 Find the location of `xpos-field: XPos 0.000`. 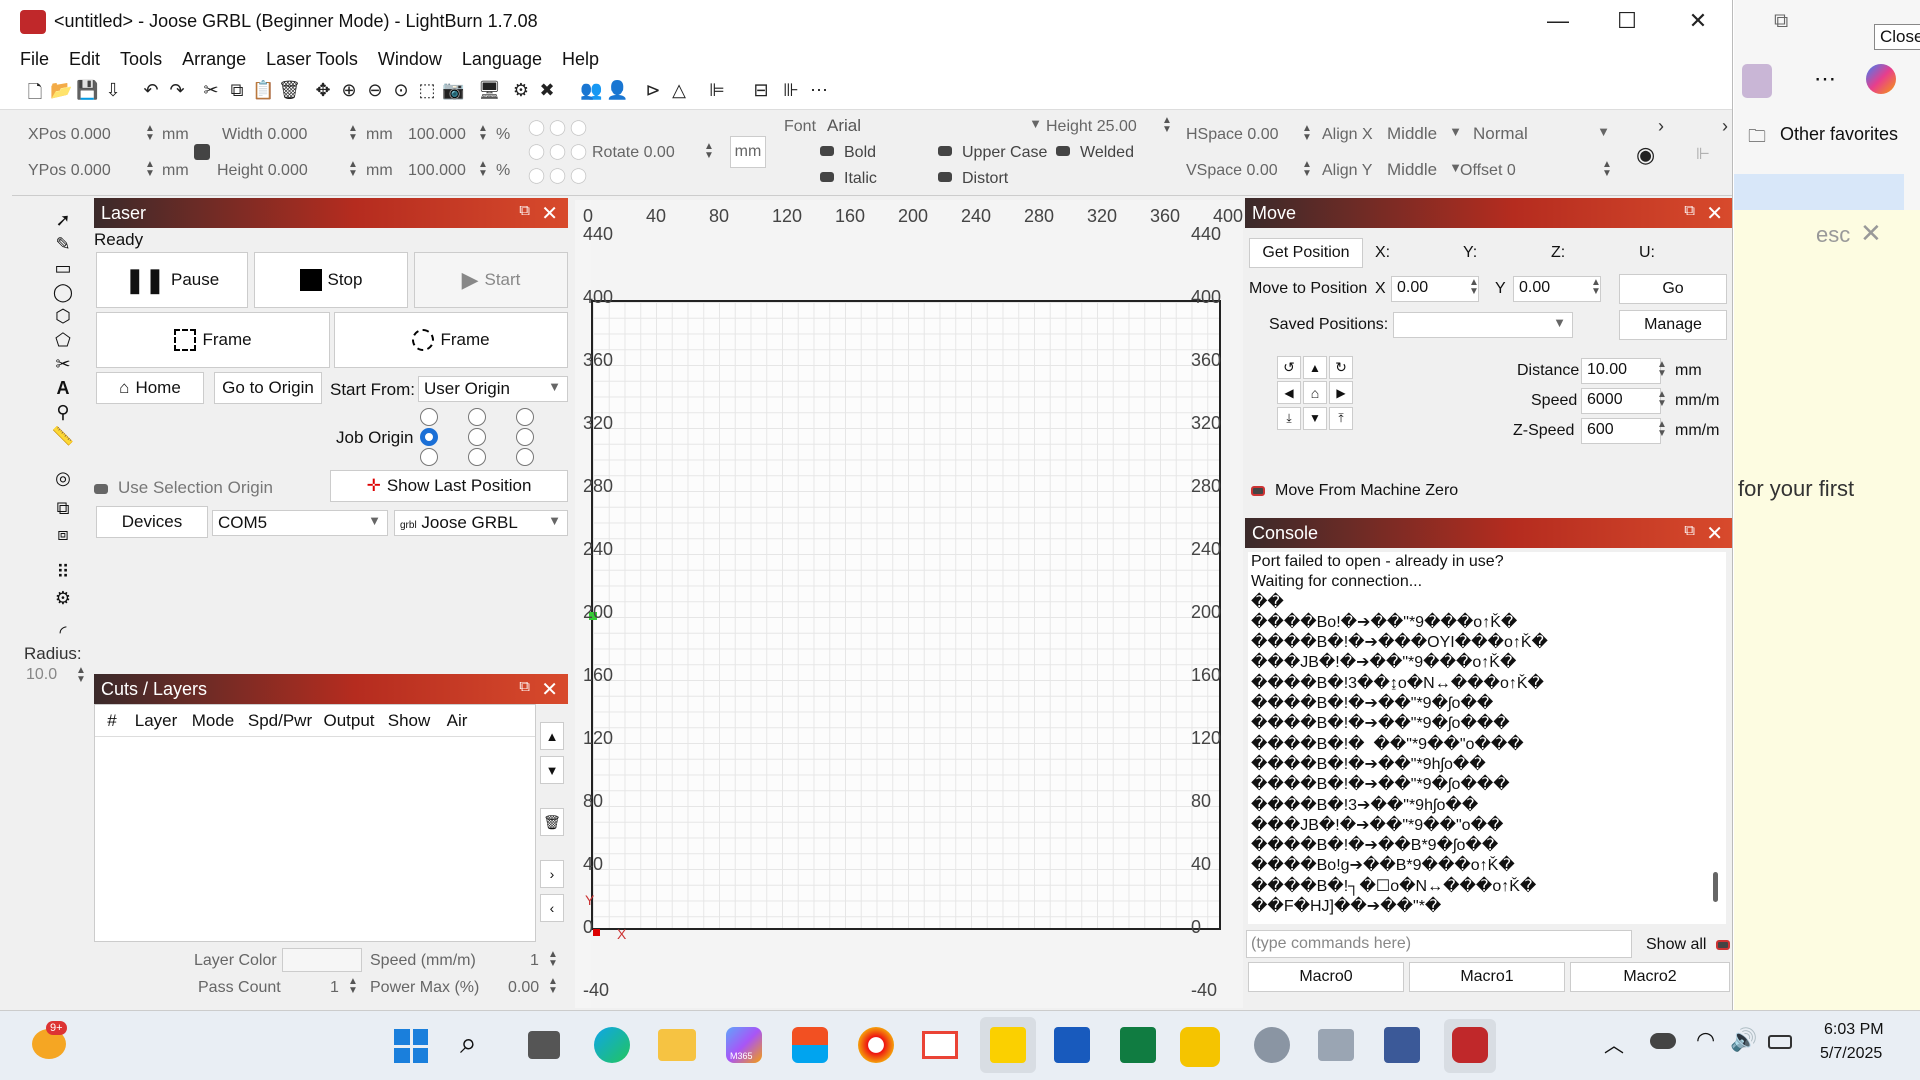

xpos-field: XPos 0.000 is located at coordinates (69, 135).